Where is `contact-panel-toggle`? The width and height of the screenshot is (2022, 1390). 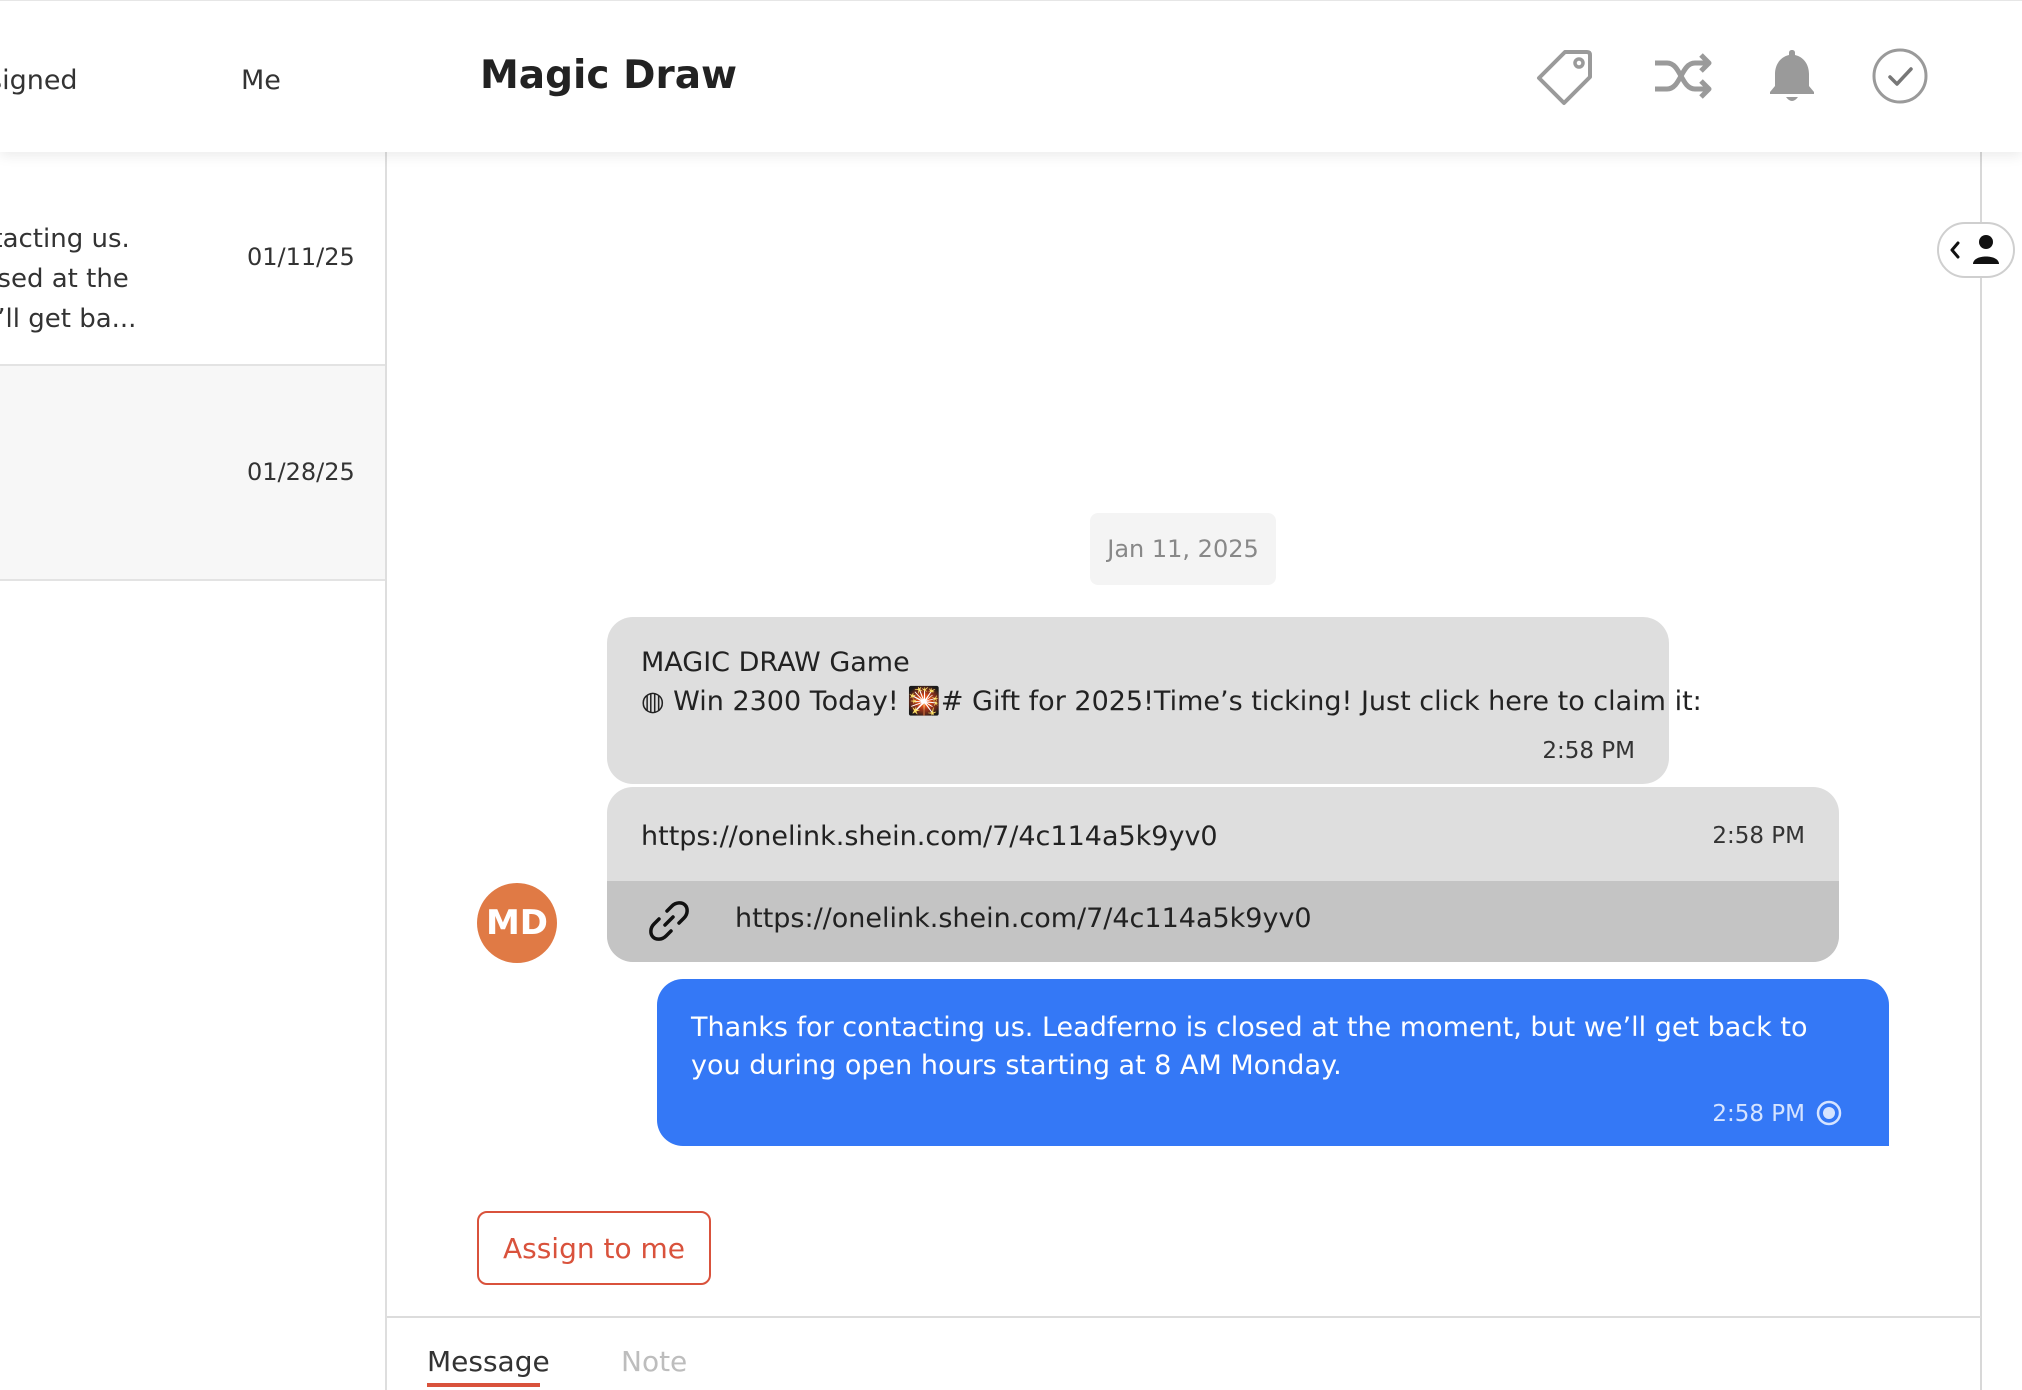
contact-panel-toggle is located at coordinates (1976, 250).